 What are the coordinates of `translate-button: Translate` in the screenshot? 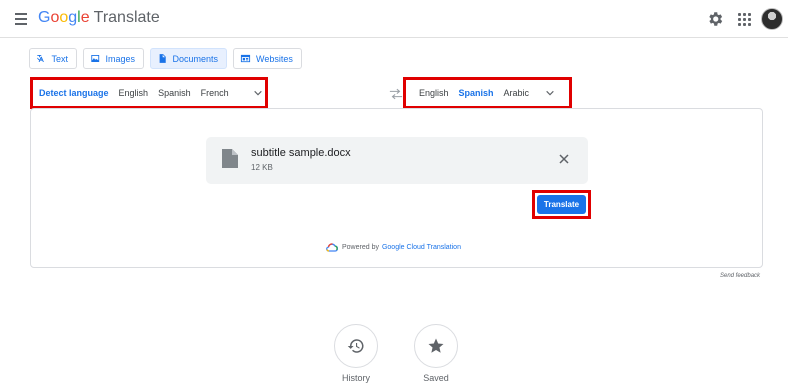 It's located at (561, 204).